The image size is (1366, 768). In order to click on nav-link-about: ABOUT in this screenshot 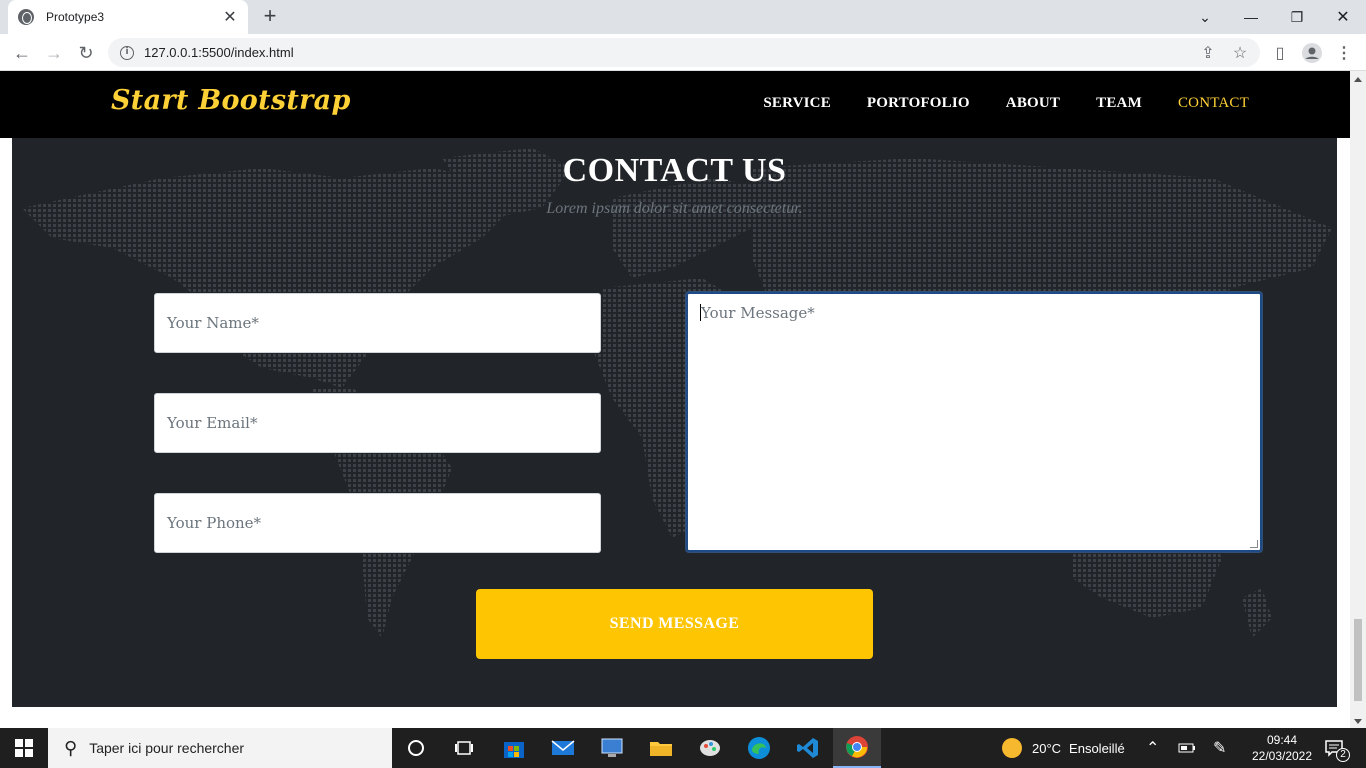, I will do `click(1033, 103)`.